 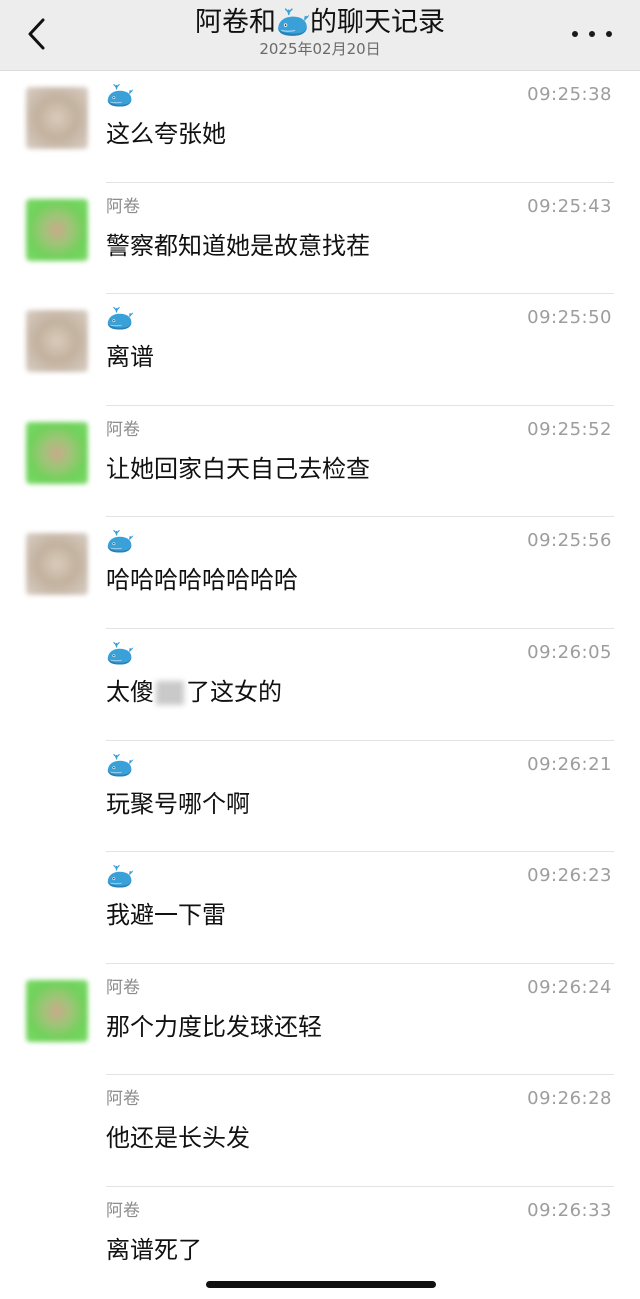 I want to click on message-row: 09:26:05 太傻 了这女的, so click(x=320, y=685).